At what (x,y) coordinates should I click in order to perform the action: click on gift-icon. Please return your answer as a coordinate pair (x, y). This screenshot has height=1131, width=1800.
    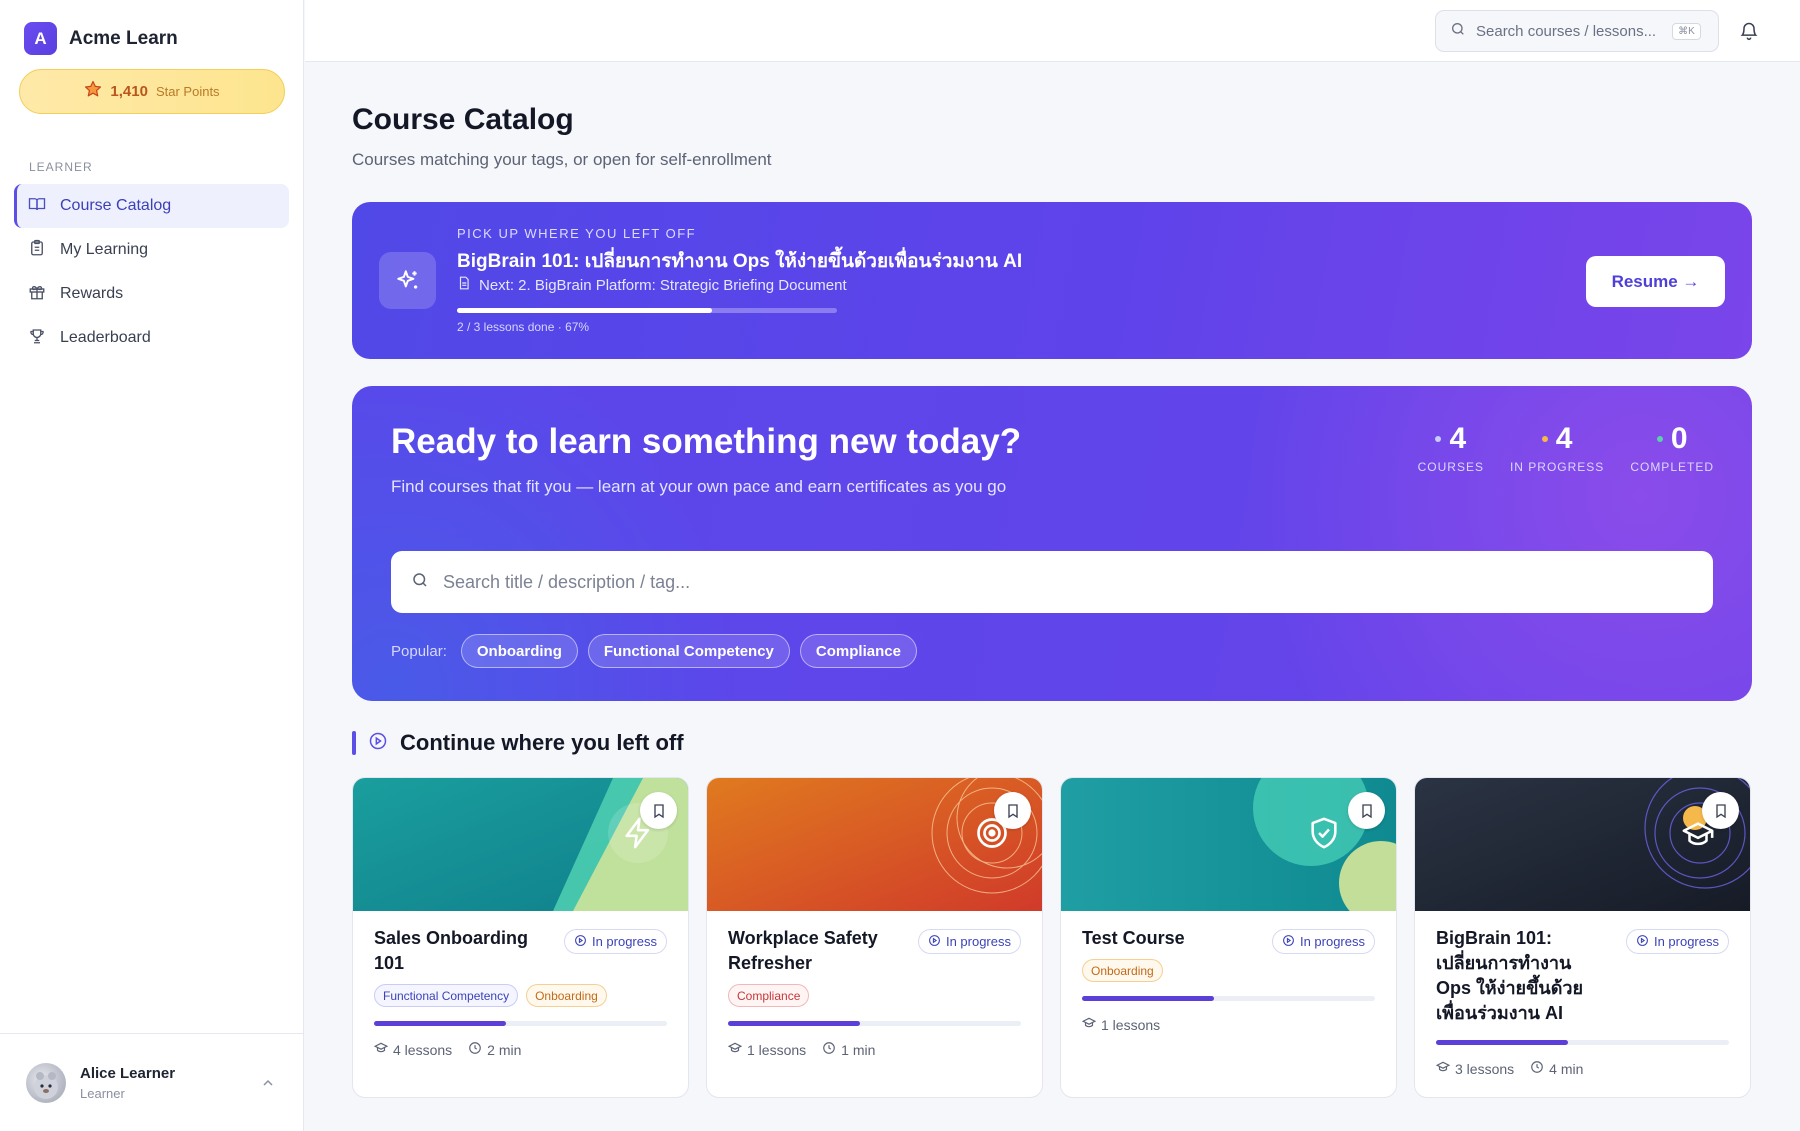
    Looking at the image, I should click on (37, 294).